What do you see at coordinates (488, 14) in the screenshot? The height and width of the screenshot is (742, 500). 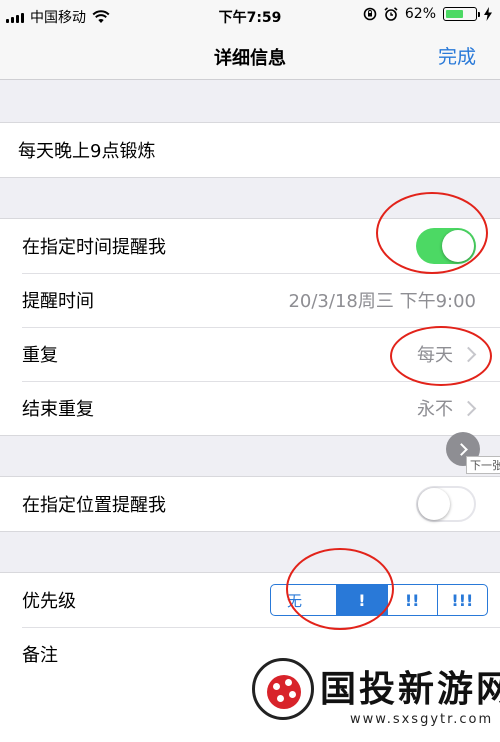 I see `charging-icon` at bounding box center [488, 14].